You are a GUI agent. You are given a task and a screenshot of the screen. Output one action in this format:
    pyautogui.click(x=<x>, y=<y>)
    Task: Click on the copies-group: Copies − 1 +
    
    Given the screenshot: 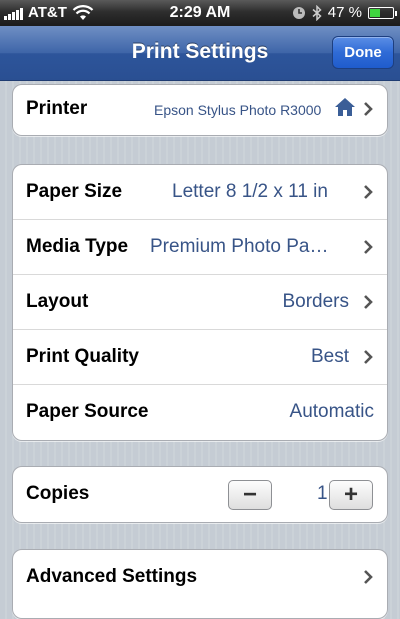 What is the action you would take?
    pyautogui.click(x=200, y=494)
    